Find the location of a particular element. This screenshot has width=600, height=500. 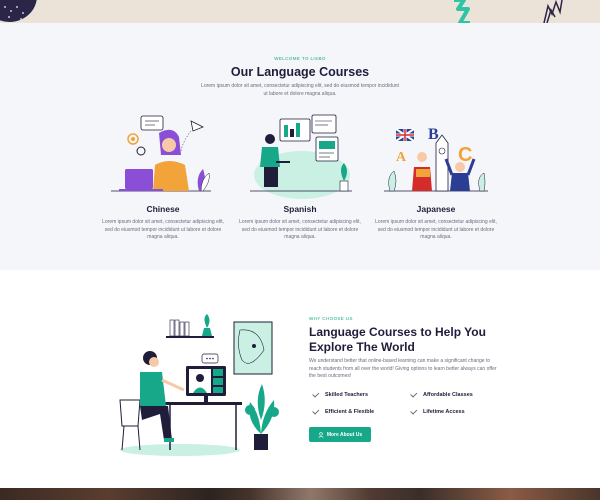

bottom-photo-strip is located at coordinates (300, 494).